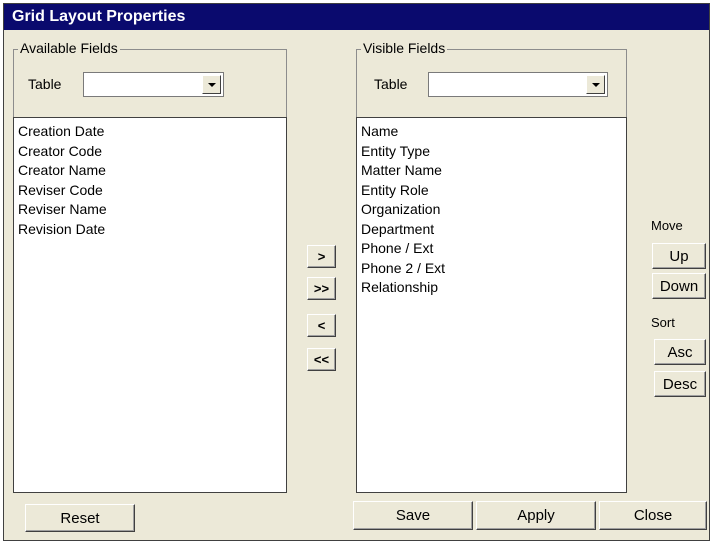 The width and height of the screenshot is (715, 546). I want to click on list-item: Creator Name, so click(150, 171).